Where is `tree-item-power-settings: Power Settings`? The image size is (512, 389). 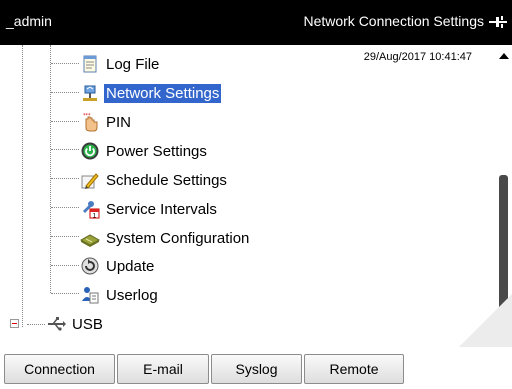 tree-item-power-settings: Power Settings is located at coordinates (144, 151).